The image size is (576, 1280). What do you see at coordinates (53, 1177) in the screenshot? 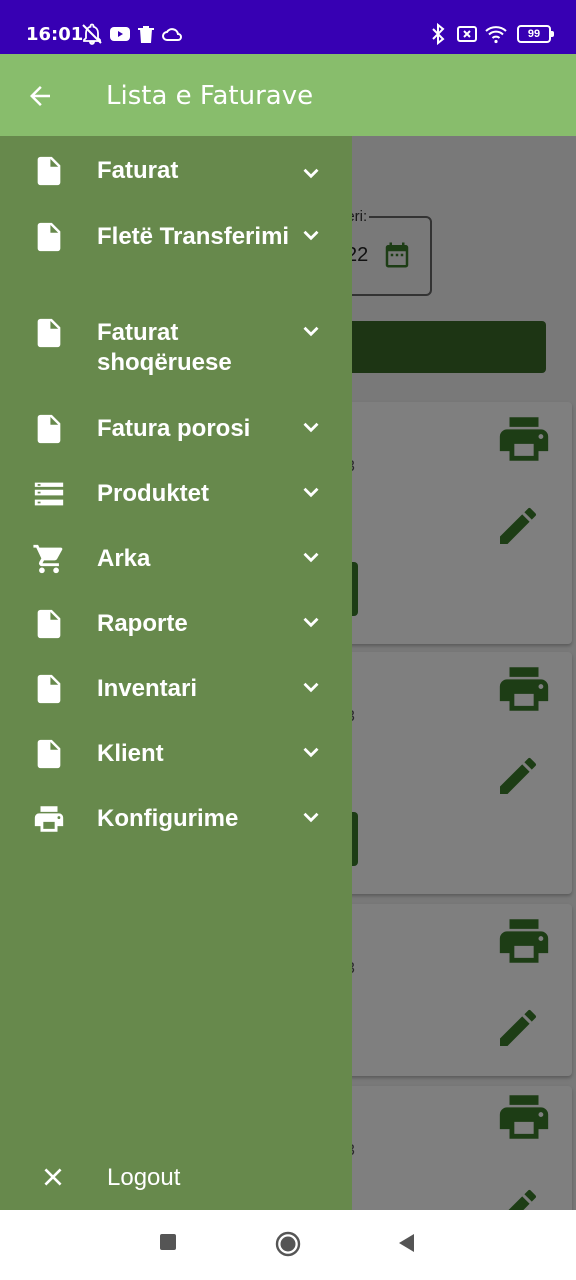
I see `close-icon` at bounding box center [53, 1177].